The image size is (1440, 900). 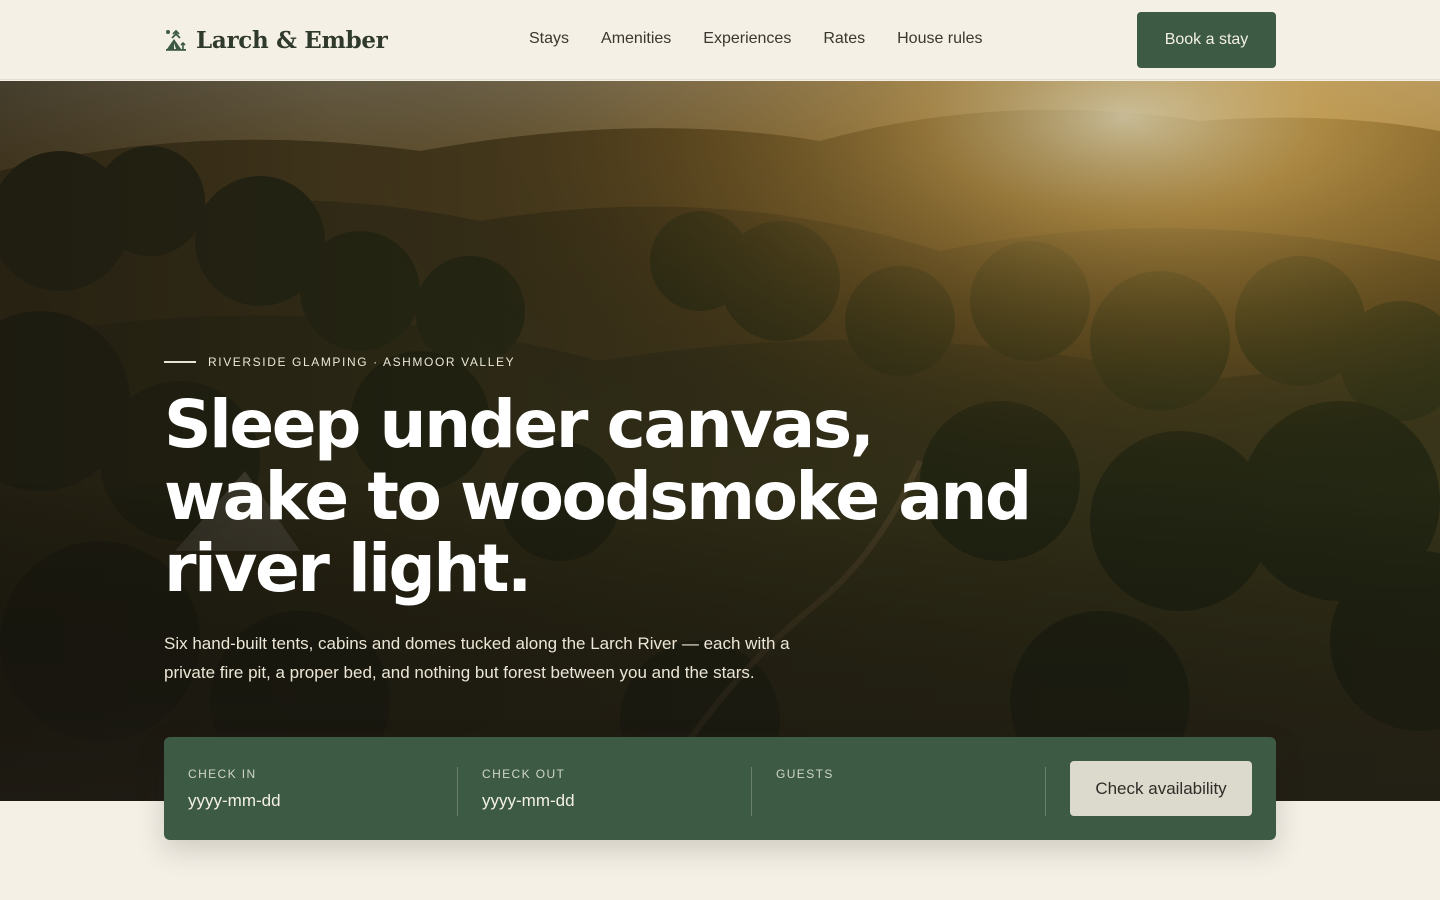 I want to click on brand-name: Larch & Ember, so click(x=292, y=40).